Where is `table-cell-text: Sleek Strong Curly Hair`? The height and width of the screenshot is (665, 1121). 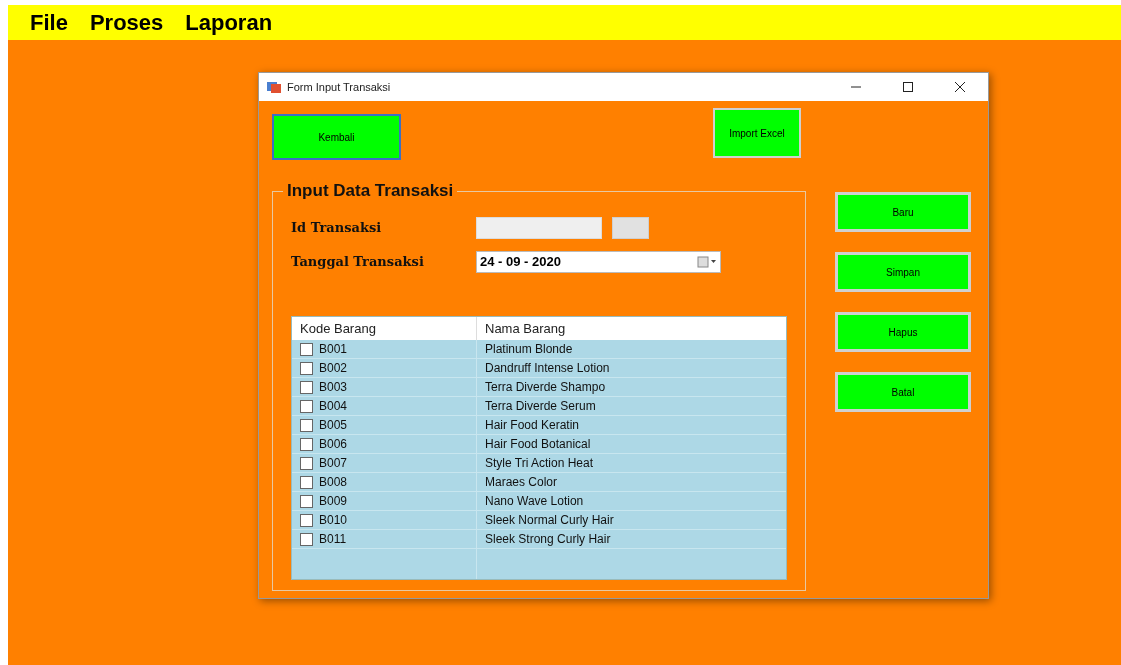 table-cell-text: Sleek Strong Curly Hair is located at coordinates (548, 539).